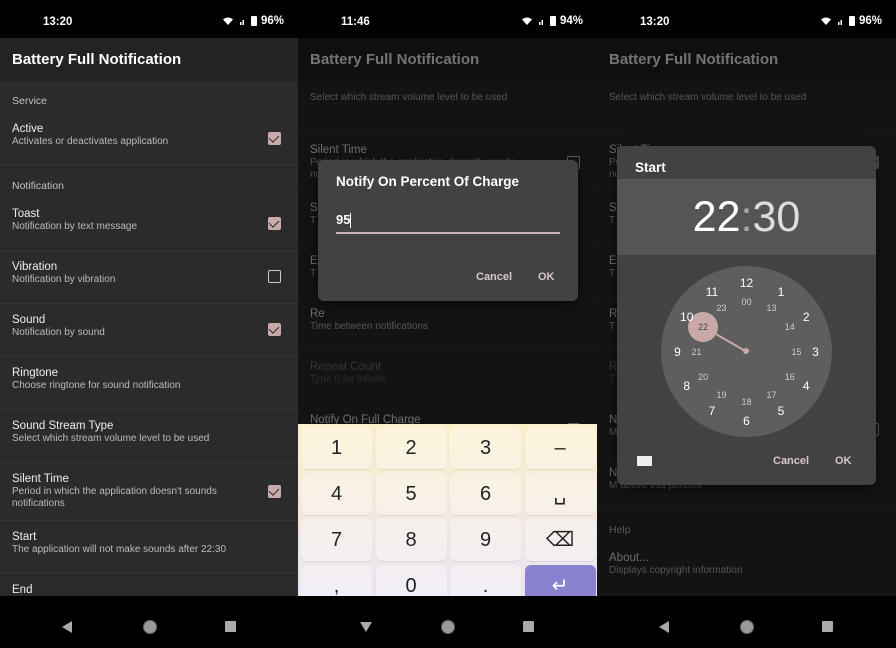  What do you see at coordinates (790, 377) in the screenshot?
I see `clock-hour-inner: 16` at bounding box center [790, 377].